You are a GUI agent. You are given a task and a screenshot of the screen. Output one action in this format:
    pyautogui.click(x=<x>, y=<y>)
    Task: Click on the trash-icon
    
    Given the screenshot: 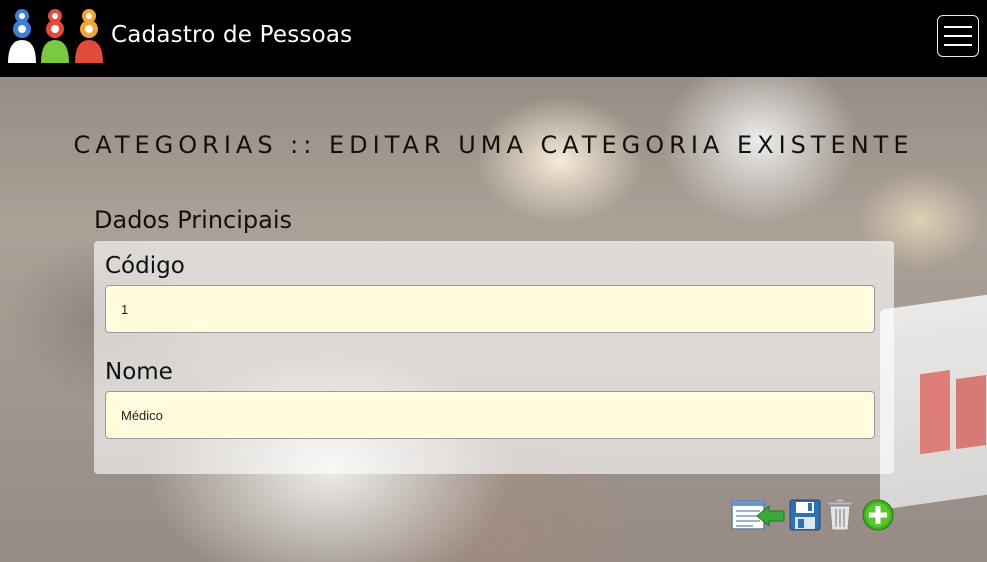 What is the action you would take?
    pyautogui.click(x=840, y=515)
    